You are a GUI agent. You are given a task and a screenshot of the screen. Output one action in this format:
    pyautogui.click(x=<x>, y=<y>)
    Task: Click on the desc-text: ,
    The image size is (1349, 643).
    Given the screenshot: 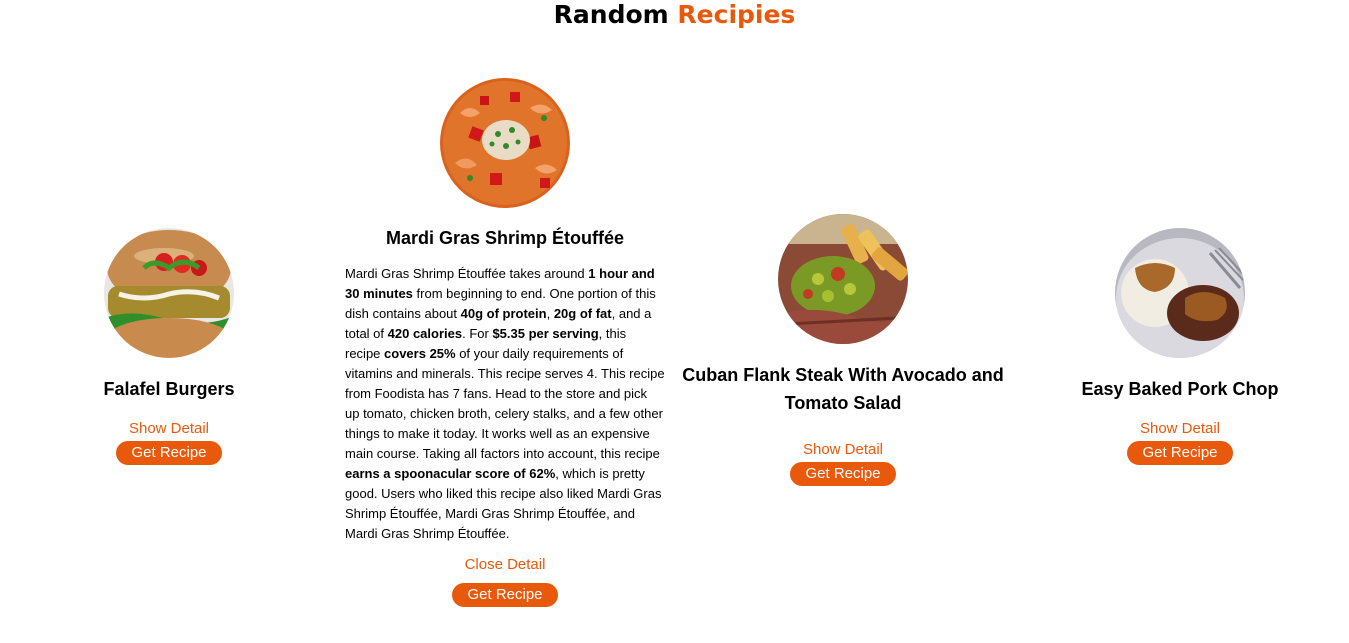 What is the action you would take?
    pyautogui.click(x=550, y=313)
    